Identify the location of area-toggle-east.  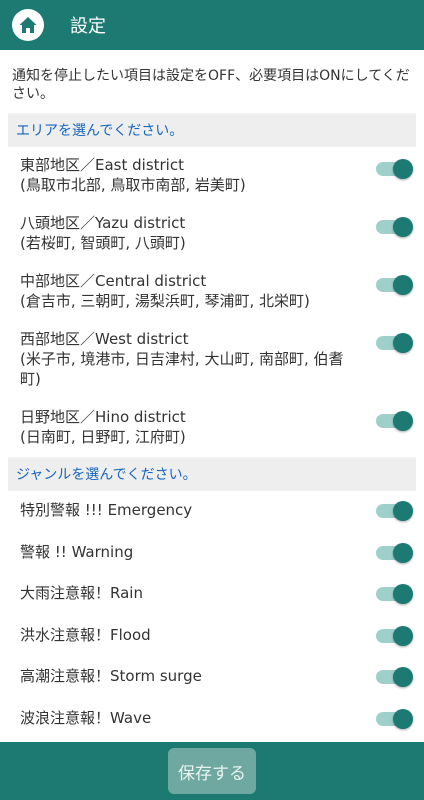
(394, 169).